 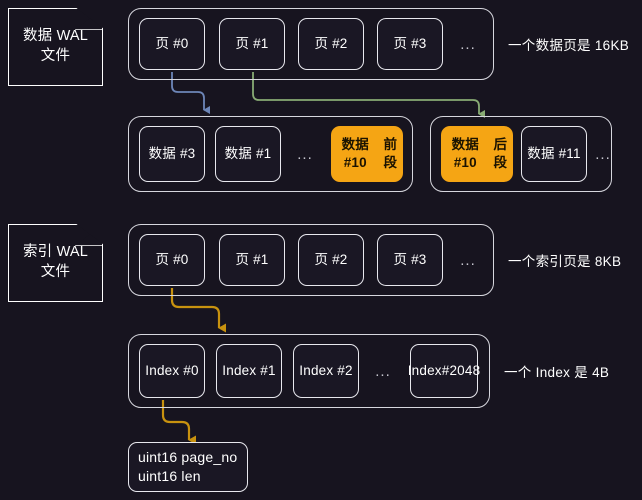 What do you see at coordinates (355, 153) in the screenshot?
I see `data-record-10-front-line1: 数据 #10` at bounding box center [355, 153].